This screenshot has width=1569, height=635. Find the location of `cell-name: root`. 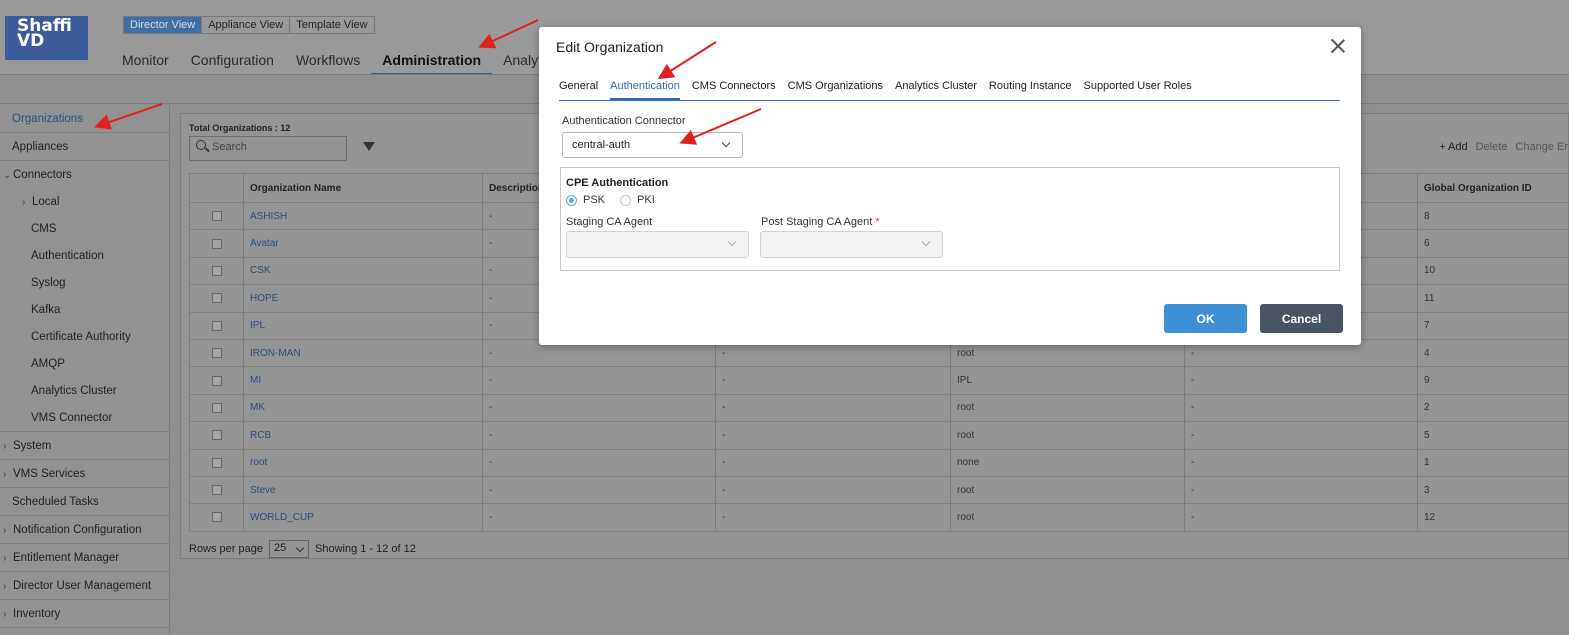

cell-name: root is located at coordinates (362, 462).